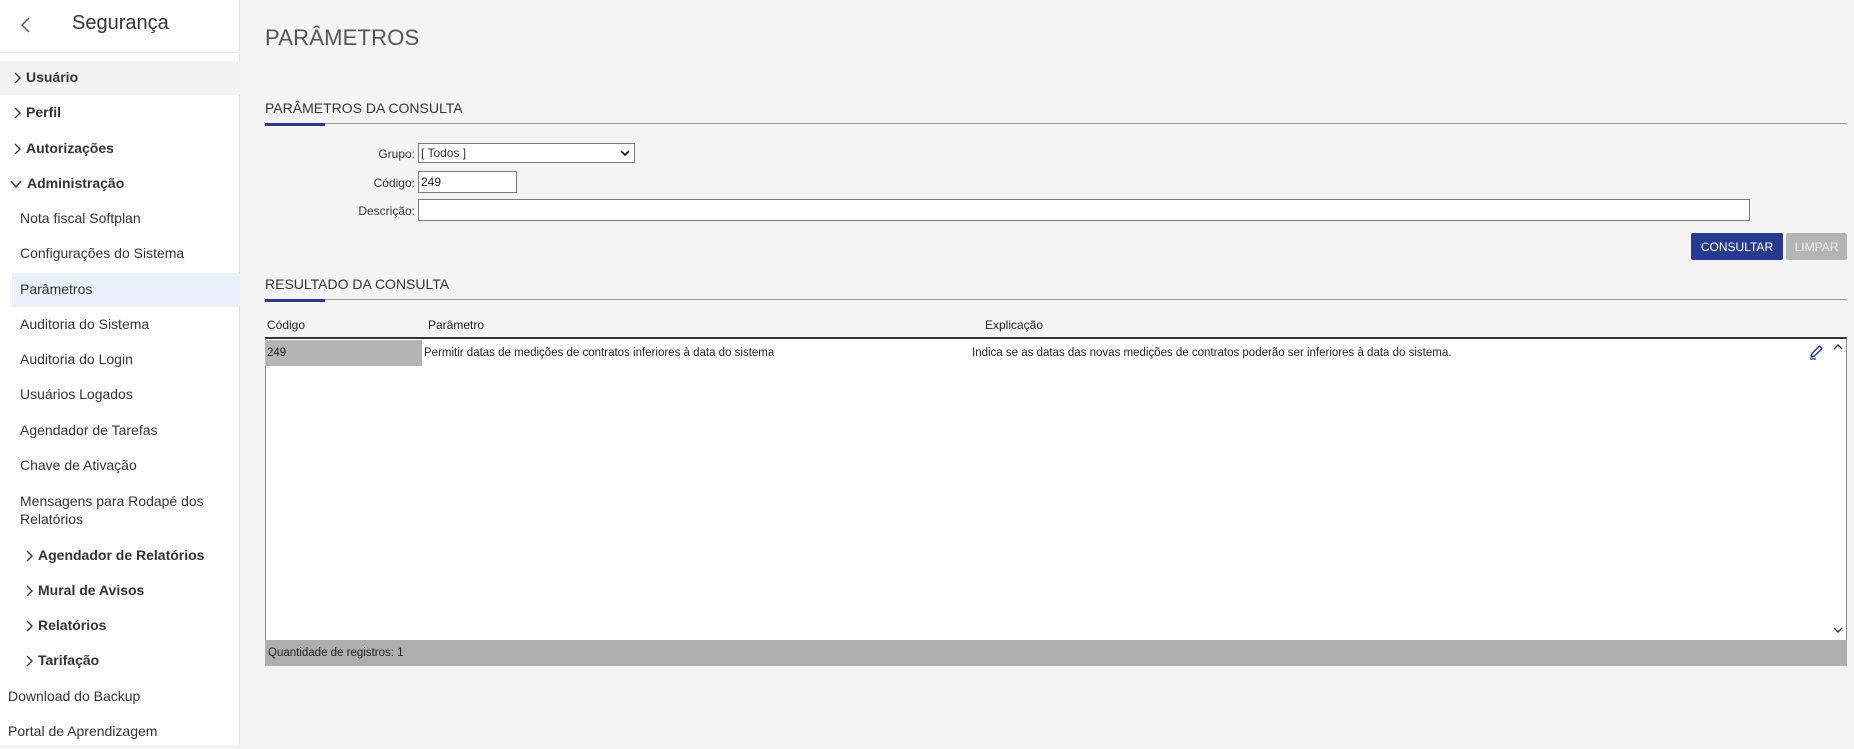 Image resolution: width=1854 pixels, height=749 pixels. I want to click on results-section-title: RESULTADO DA CONSULTA, so click(357, 284).